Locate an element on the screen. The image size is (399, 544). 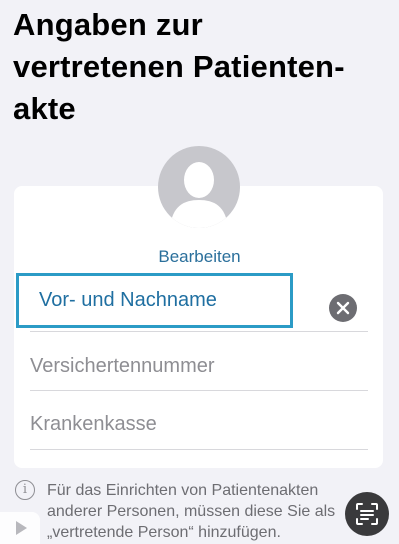
clear-input-button is located at coordinates (343, 308).